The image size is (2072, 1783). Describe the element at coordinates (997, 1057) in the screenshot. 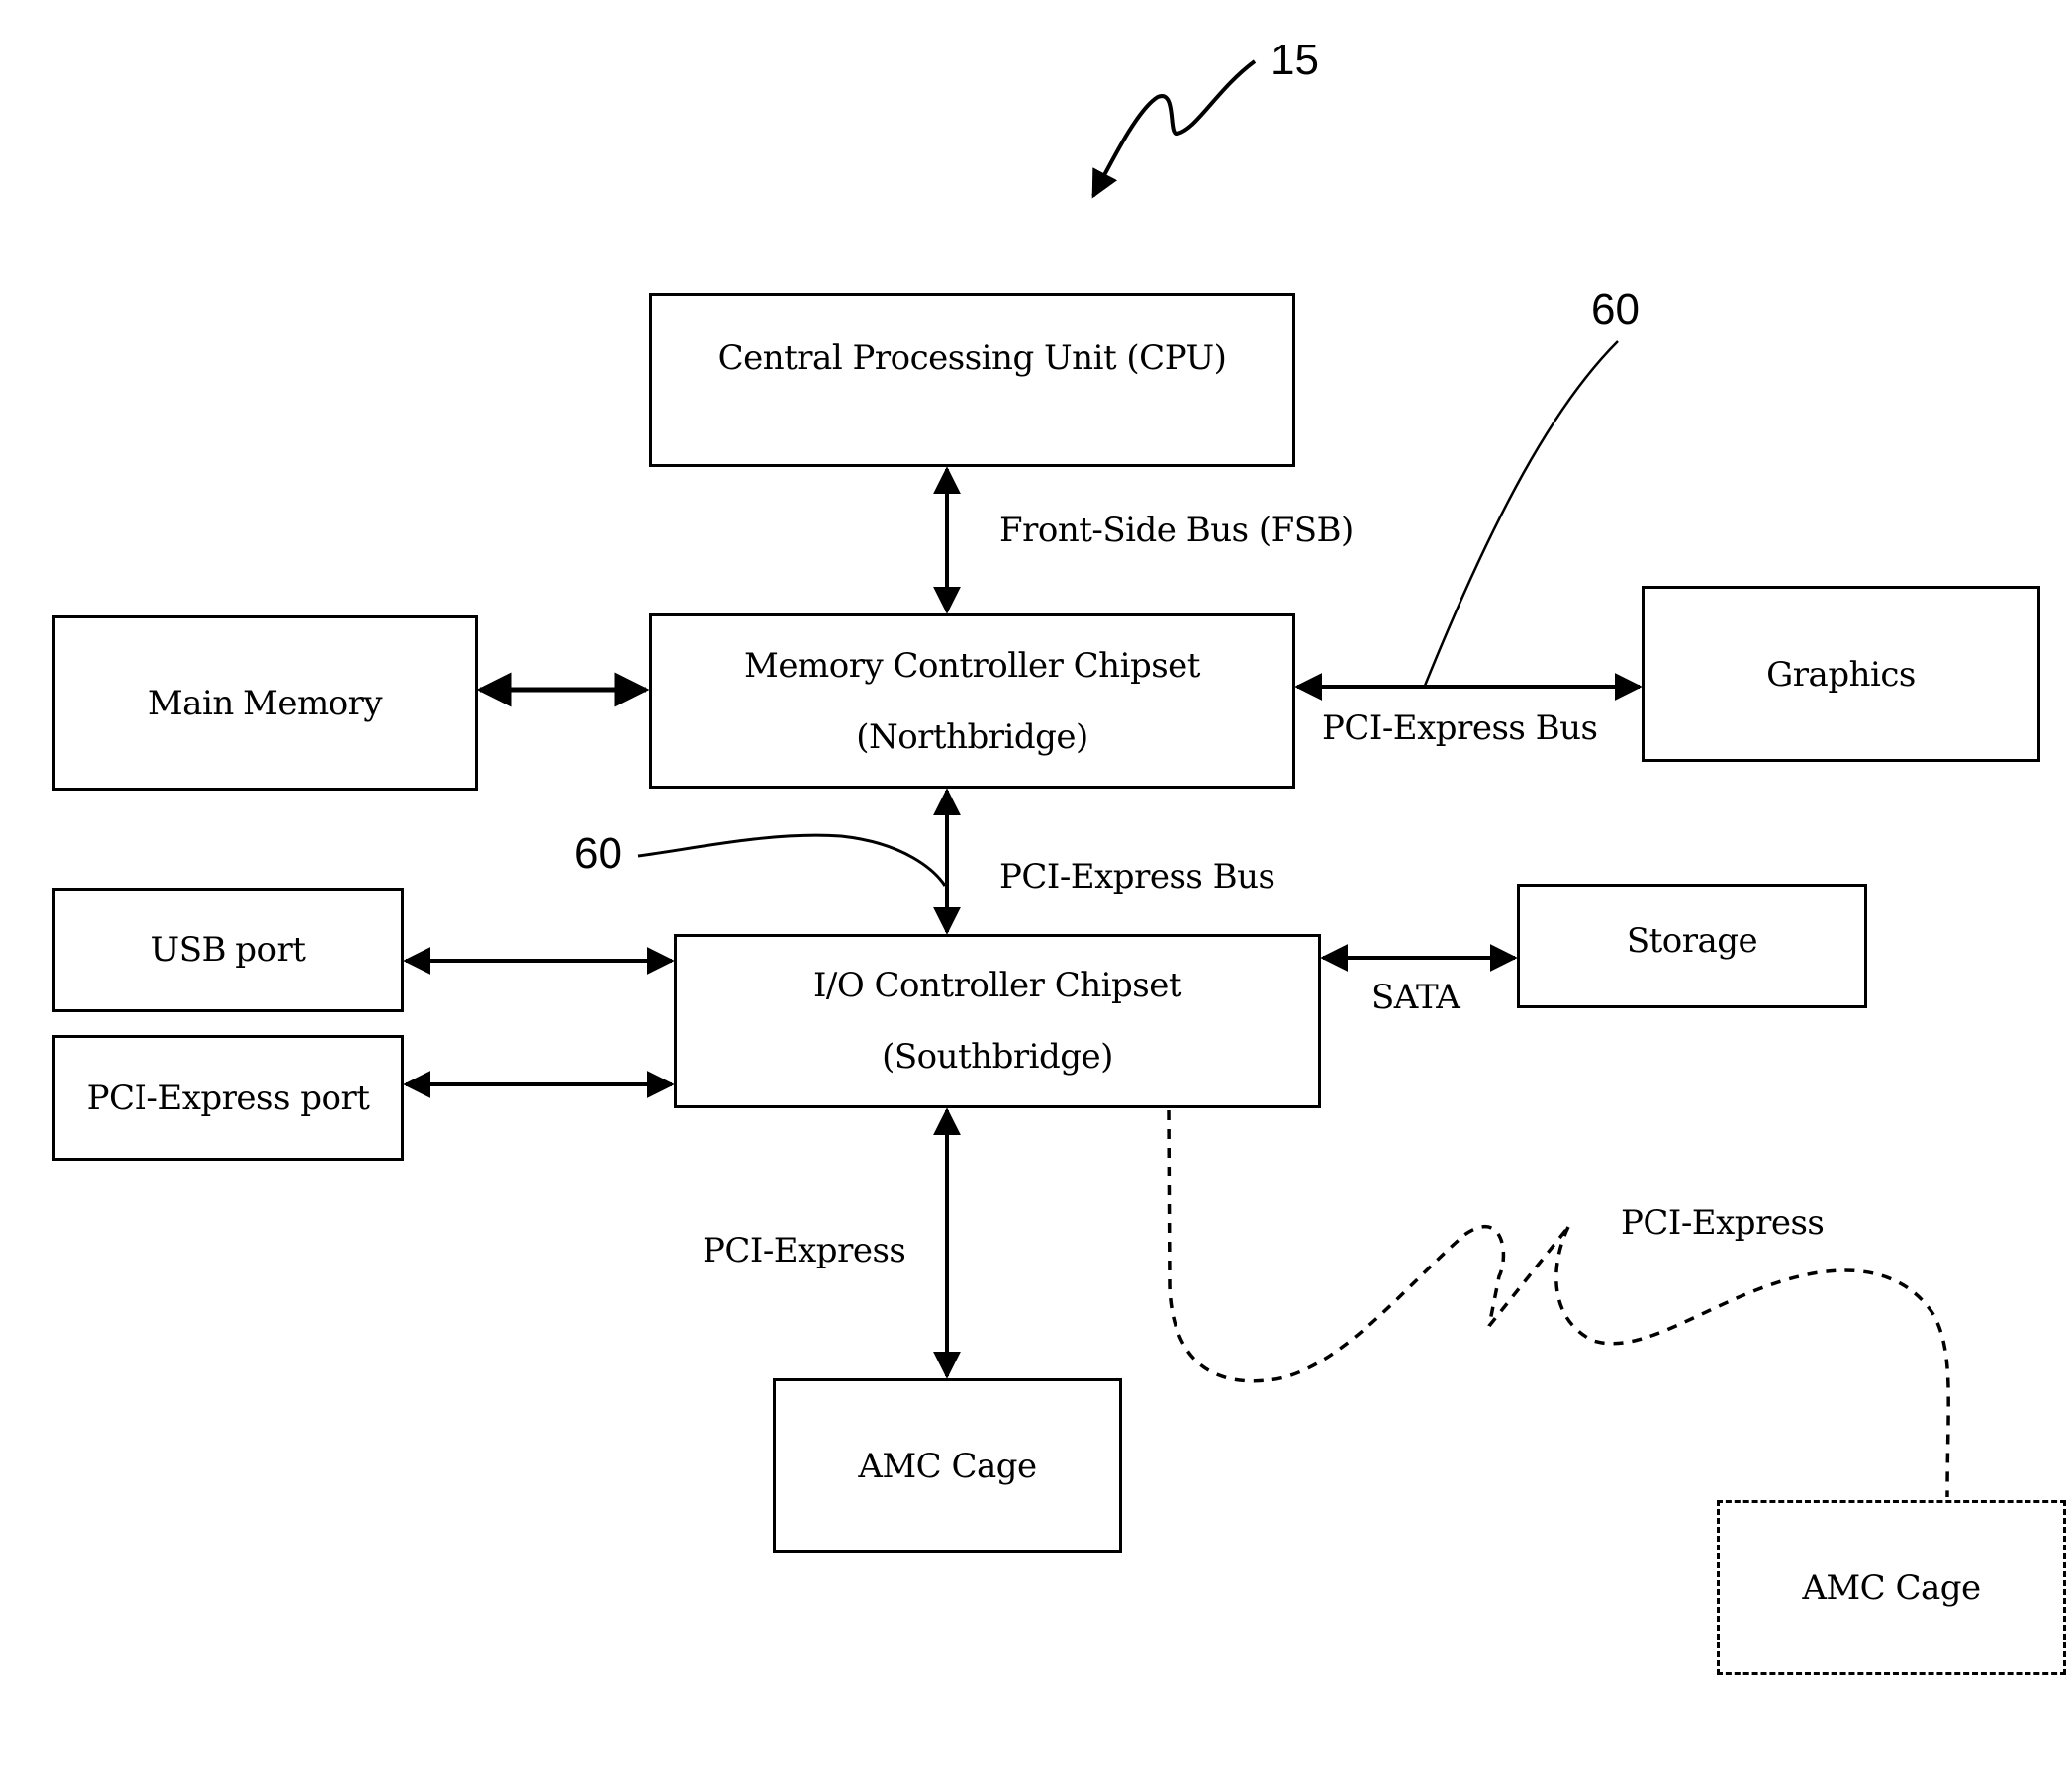

I see `southbridge-label-line2: (Southbridge)` at that location.